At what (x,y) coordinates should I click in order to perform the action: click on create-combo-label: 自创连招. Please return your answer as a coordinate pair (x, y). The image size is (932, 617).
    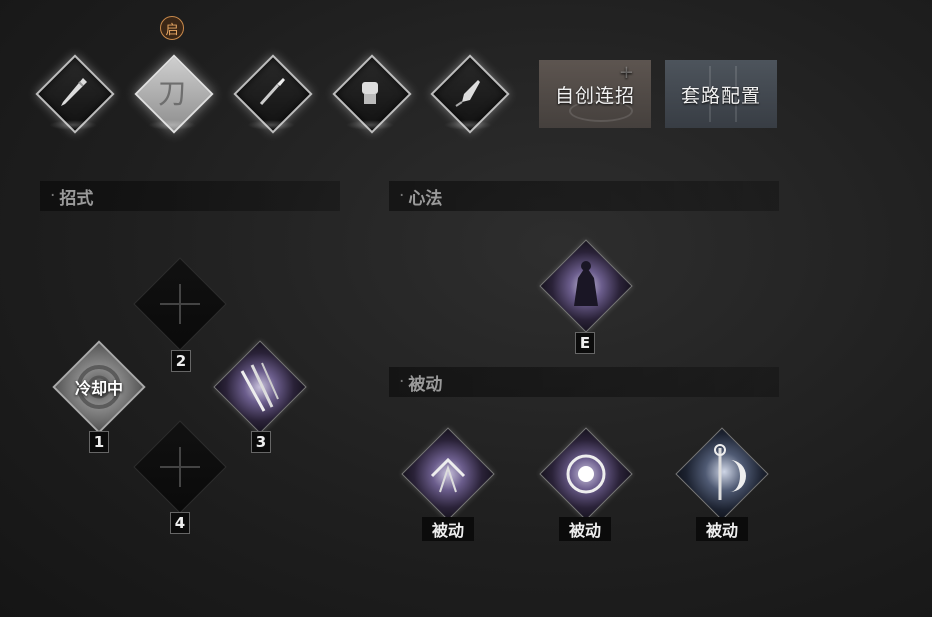
    Looking at the image, I should click on (594, 95).